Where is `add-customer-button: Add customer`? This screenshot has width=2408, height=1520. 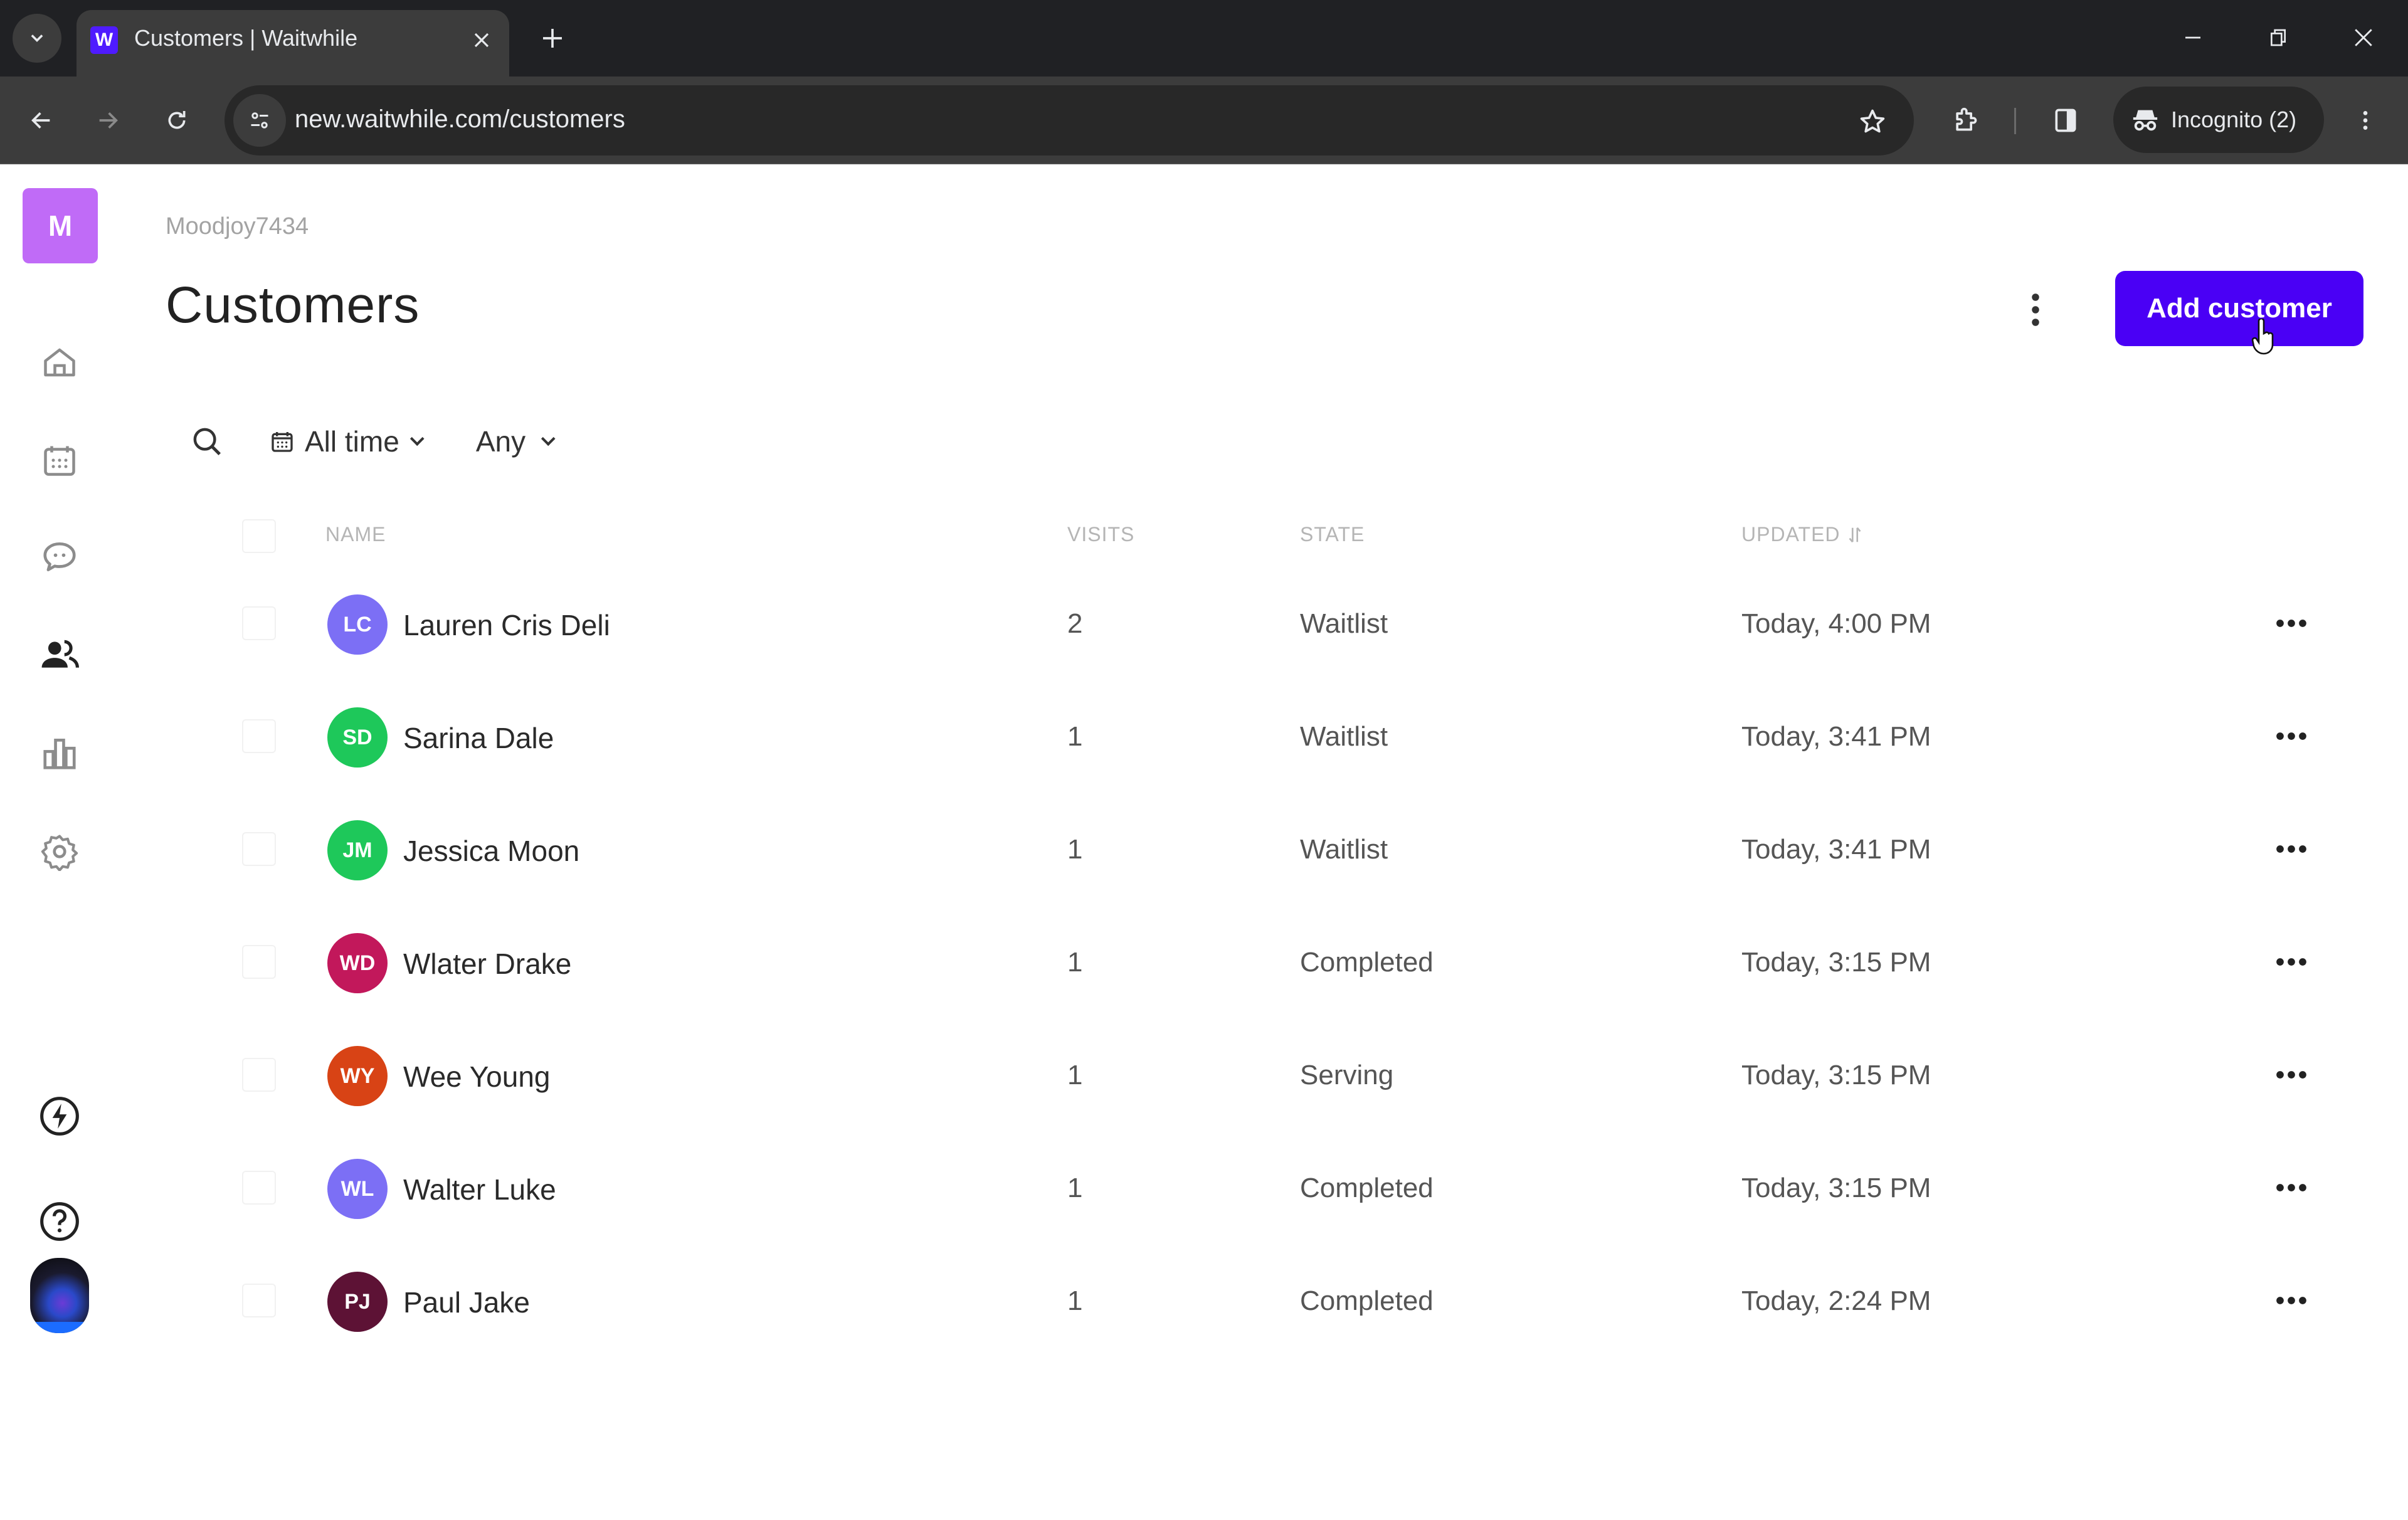
add-customer-button: Add customer is located at coordinates (2239, 308).